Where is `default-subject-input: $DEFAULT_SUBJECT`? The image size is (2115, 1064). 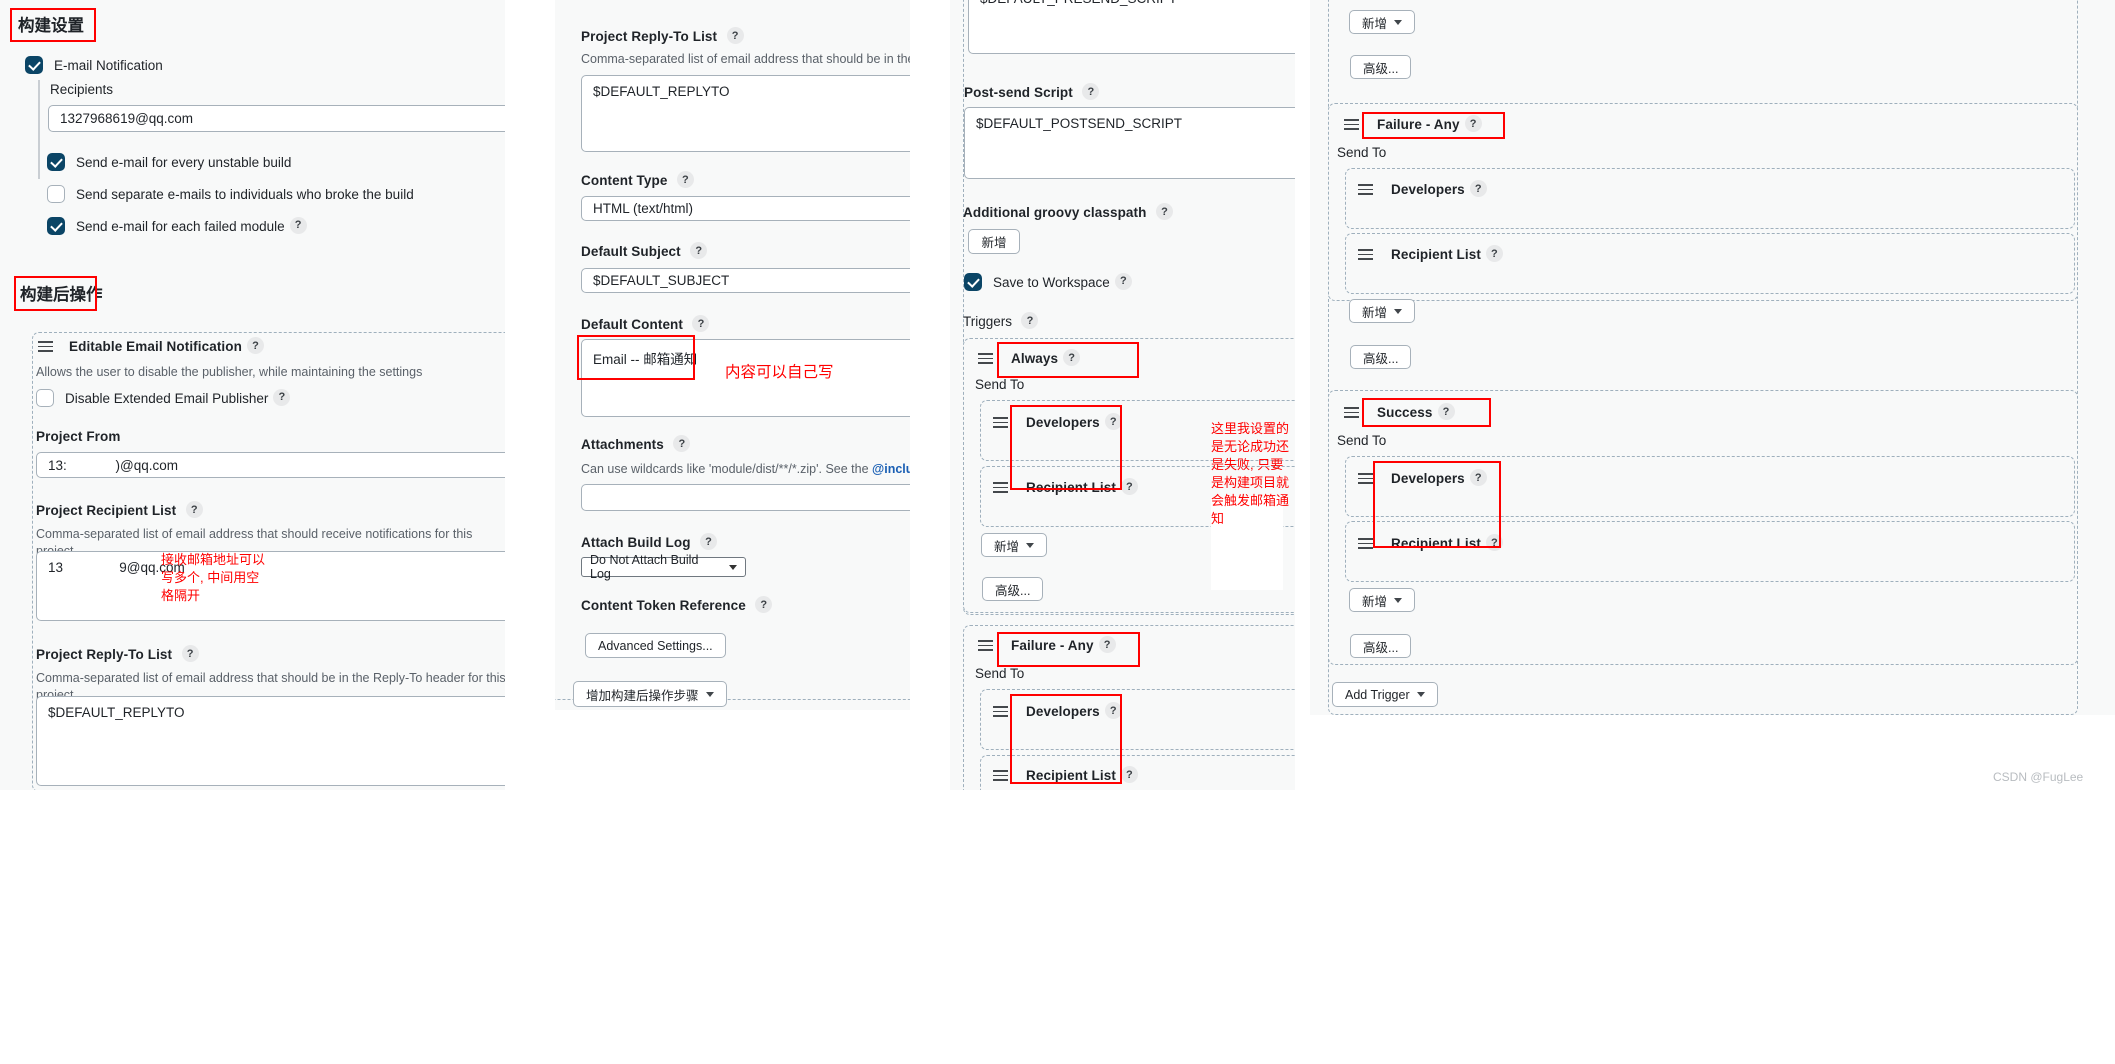 default-subject-input: $DEFAULT_SUBJECT is located at coordinates (745, 280).